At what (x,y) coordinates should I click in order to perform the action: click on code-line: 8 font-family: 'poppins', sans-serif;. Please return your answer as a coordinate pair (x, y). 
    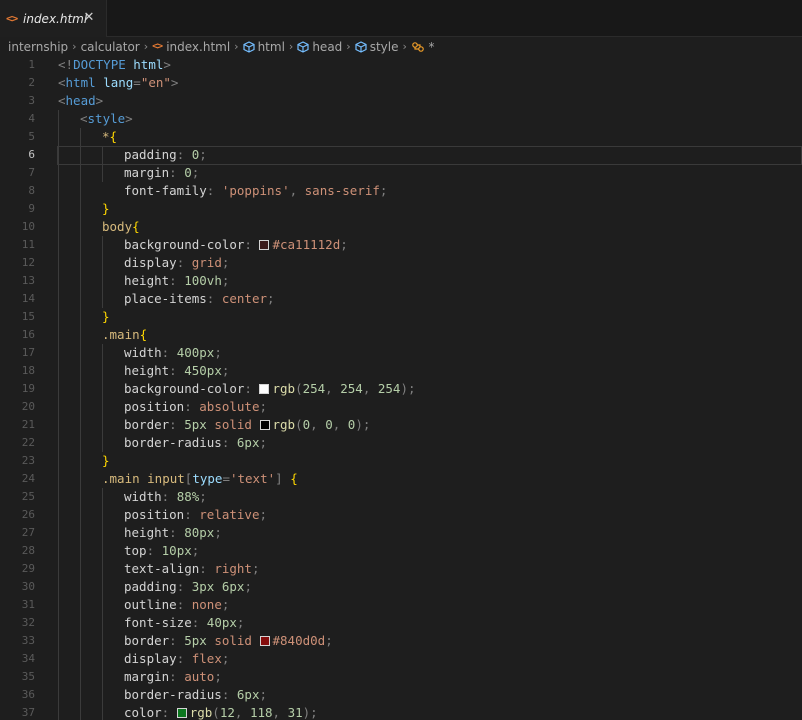
    Looking at the image, I should click on (401, 191).